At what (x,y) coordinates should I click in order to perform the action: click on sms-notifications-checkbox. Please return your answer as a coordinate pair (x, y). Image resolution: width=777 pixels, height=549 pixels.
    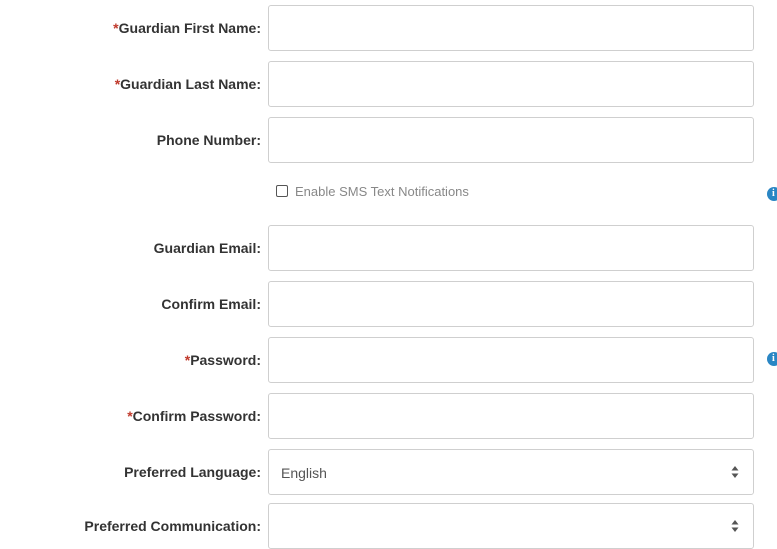
    Looking at the image, I should click on (282, 191).